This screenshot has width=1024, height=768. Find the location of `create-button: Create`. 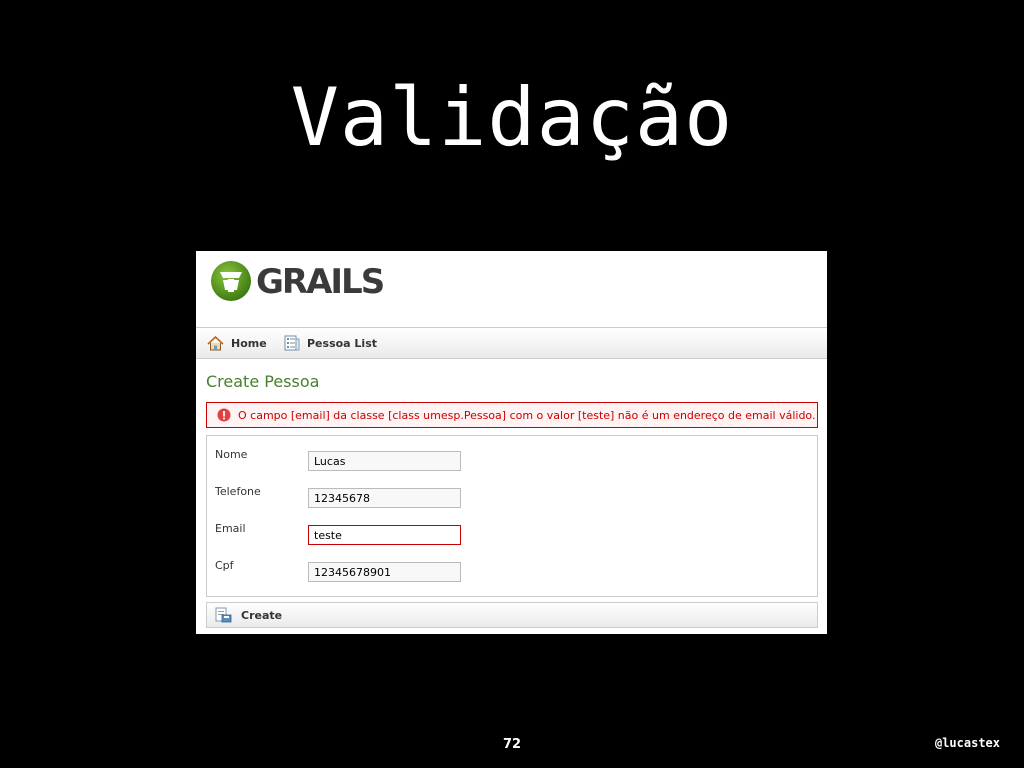

create-button: Create is located at coordinates (248, 615).